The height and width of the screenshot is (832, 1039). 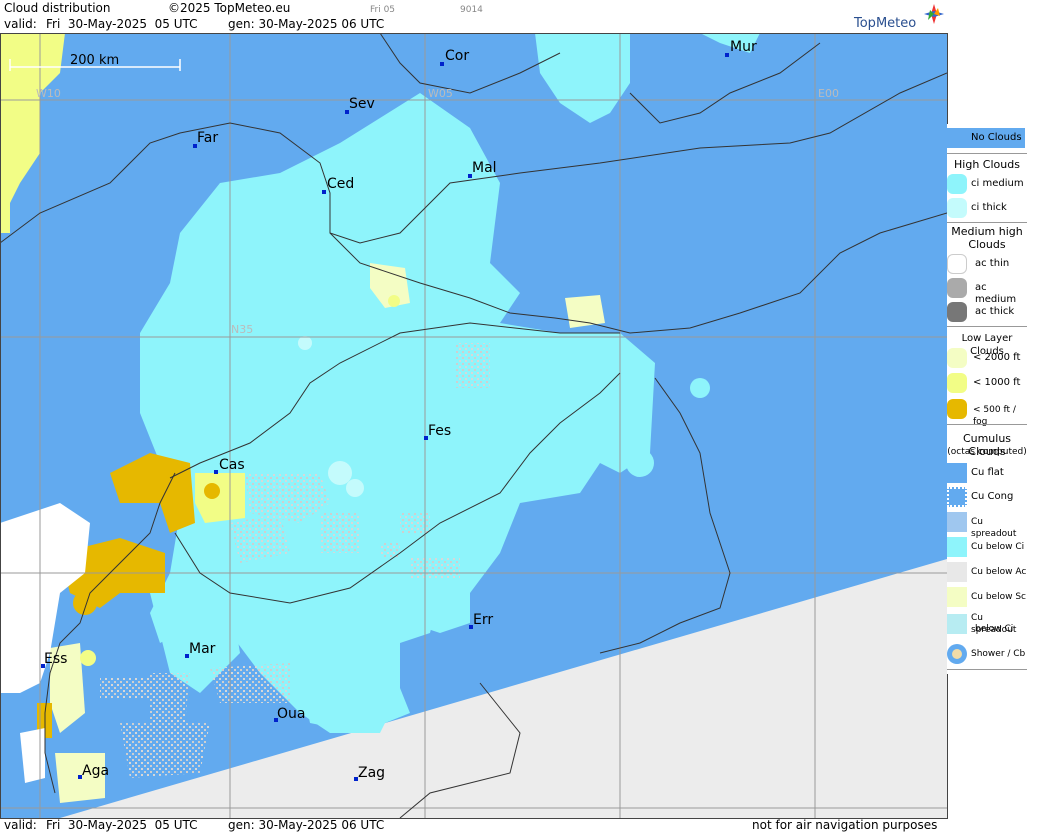 I want to click on city-ced: Ced, so click(x=338, y=185).